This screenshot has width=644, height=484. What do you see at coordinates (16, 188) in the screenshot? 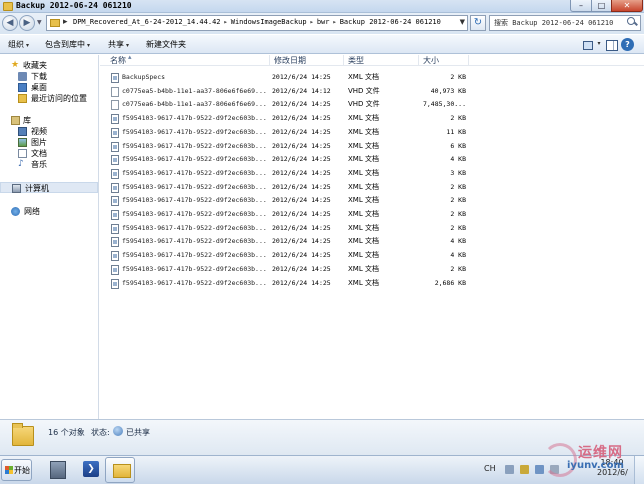
I see `computer-icon` at bounding box center [16, 188].